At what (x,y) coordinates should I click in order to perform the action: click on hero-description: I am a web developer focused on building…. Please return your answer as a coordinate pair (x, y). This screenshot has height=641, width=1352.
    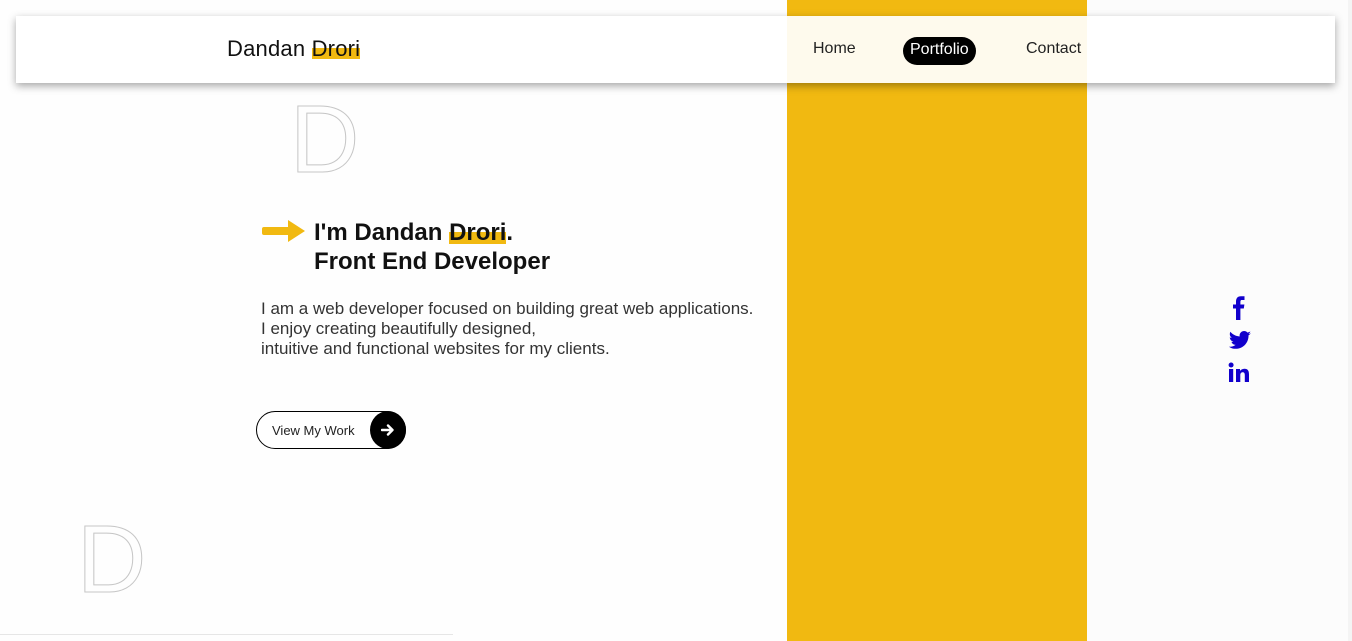
    Looking at the image, I should click on (507, 329).